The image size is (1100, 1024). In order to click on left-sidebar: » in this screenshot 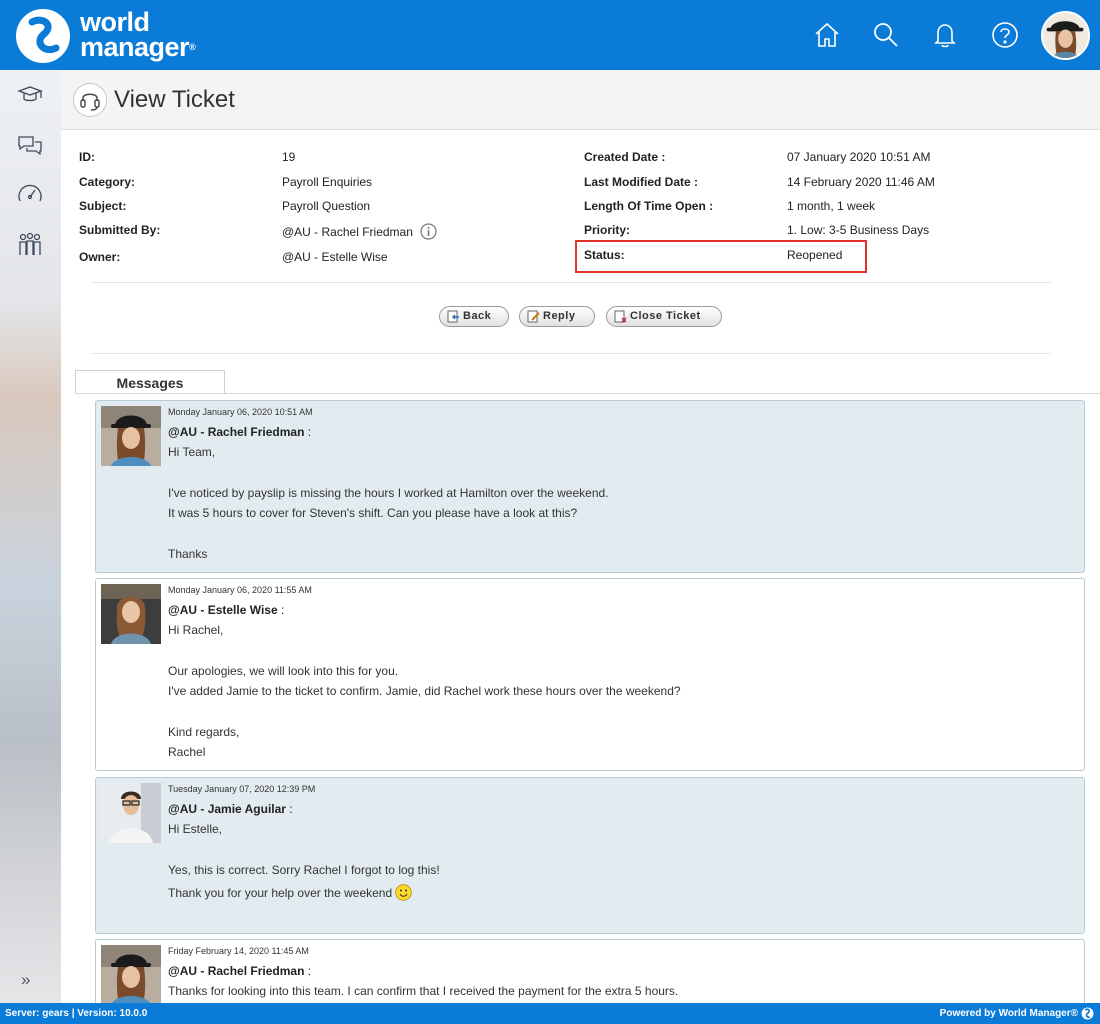, I will do `click(30, 536)`.